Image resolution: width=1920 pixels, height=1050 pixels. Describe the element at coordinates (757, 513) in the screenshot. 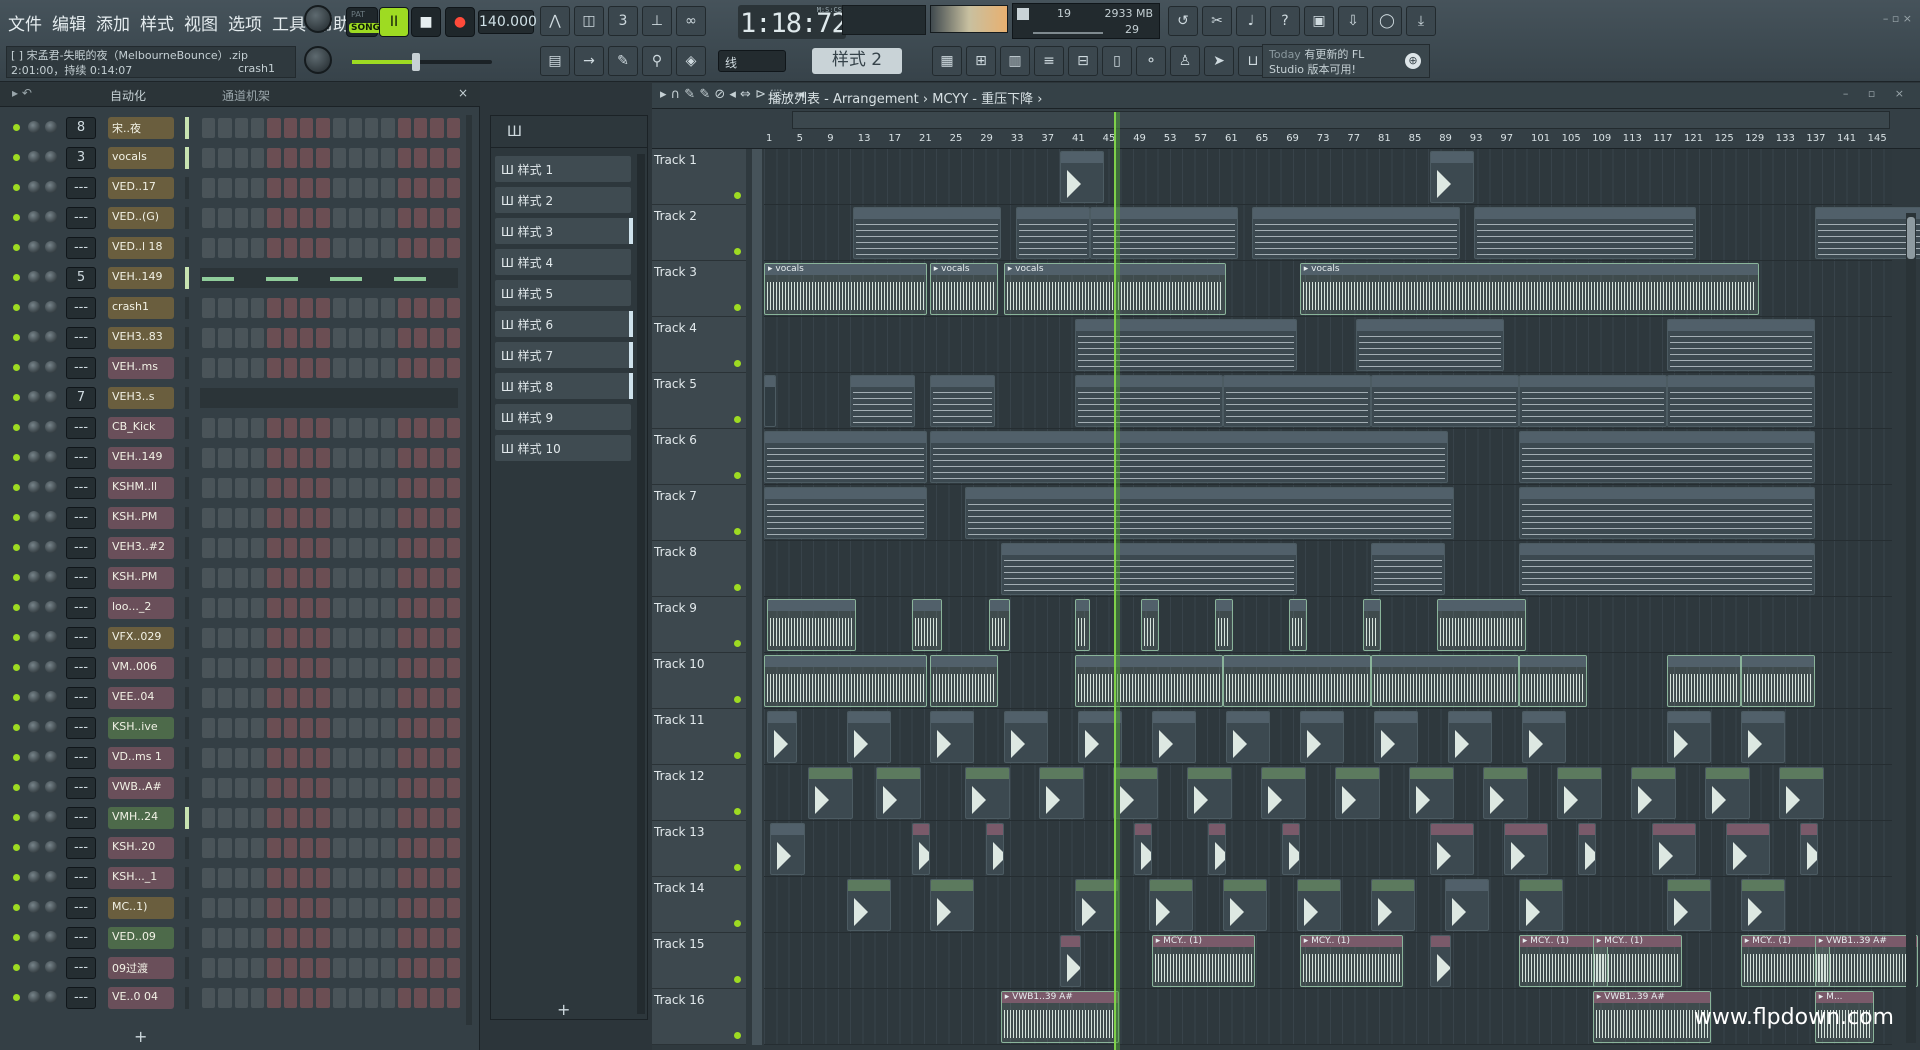

I see `track-size-grip` at that location.